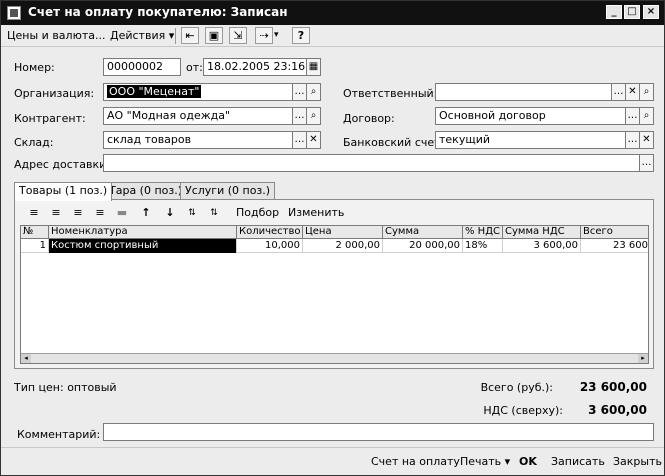  Describe the element at coordinates (62, 164) in the screenshot. I see `delivery-address-label: Адрес доставки:` at that location.